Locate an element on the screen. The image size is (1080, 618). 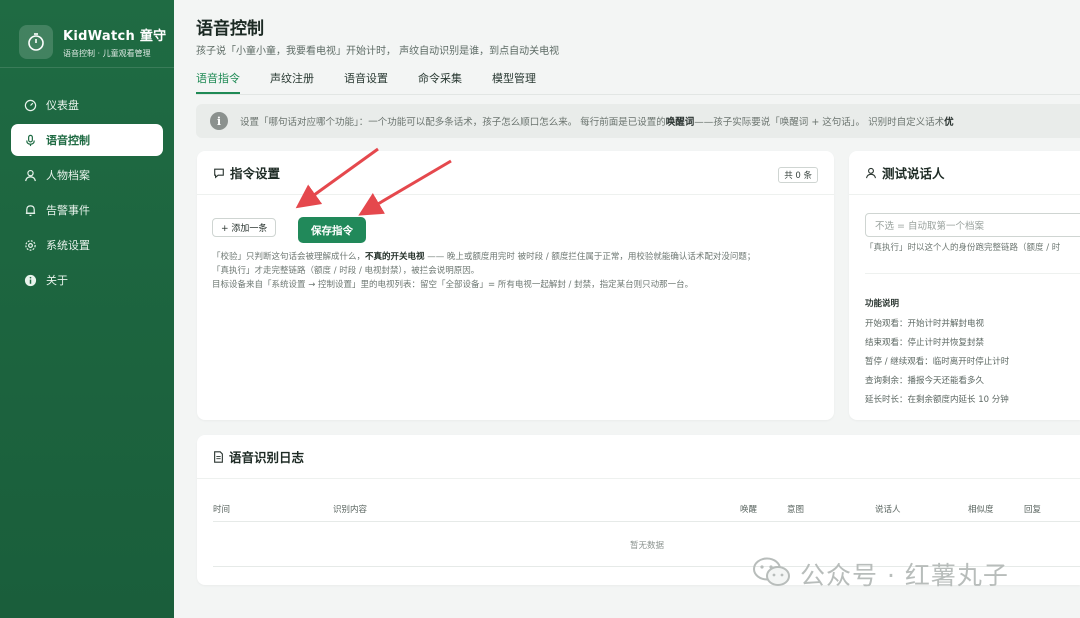
add-command-button: + 添加一条 is located at coordinates (244, 227).